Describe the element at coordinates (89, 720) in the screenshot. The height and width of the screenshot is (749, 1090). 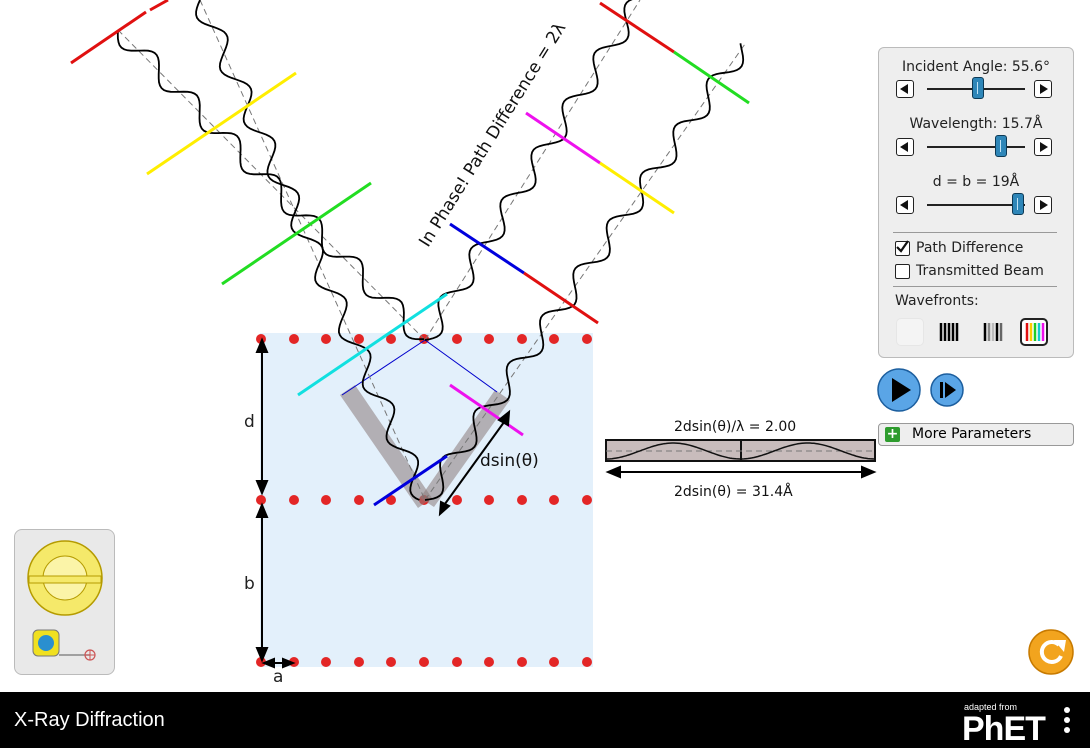
I see `app-title: X-Ray Diffraction` at that location.